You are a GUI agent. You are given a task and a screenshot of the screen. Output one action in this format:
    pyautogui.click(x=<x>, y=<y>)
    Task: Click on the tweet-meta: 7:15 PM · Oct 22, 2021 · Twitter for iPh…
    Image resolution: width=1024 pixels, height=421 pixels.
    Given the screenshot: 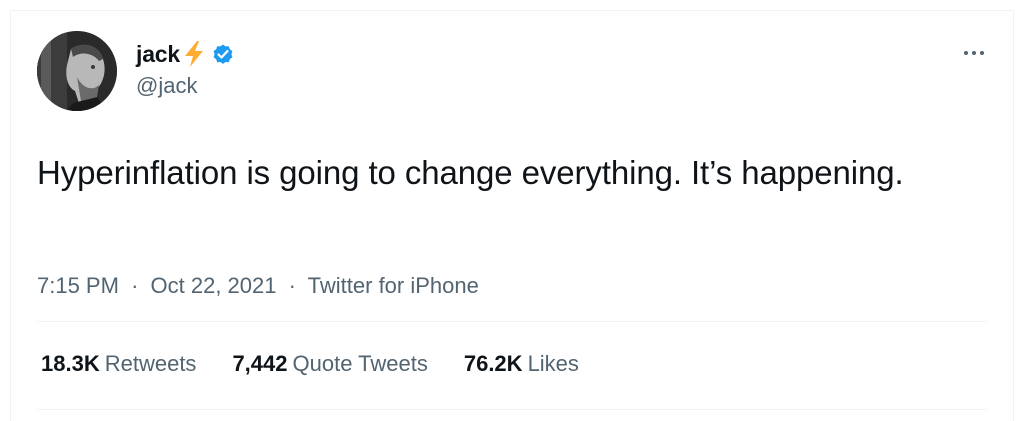 What is the action you would take?
    pyautogui.click(x=258, y=286)
    